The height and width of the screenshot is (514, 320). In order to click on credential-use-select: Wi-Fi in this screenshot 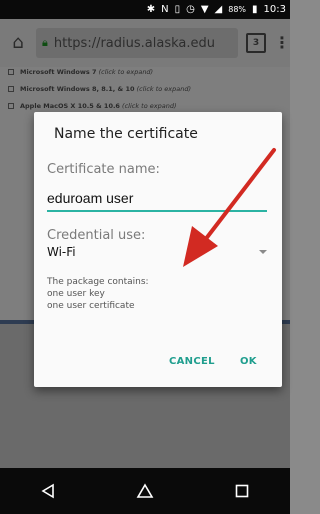, I will do `click(157, 254)`.